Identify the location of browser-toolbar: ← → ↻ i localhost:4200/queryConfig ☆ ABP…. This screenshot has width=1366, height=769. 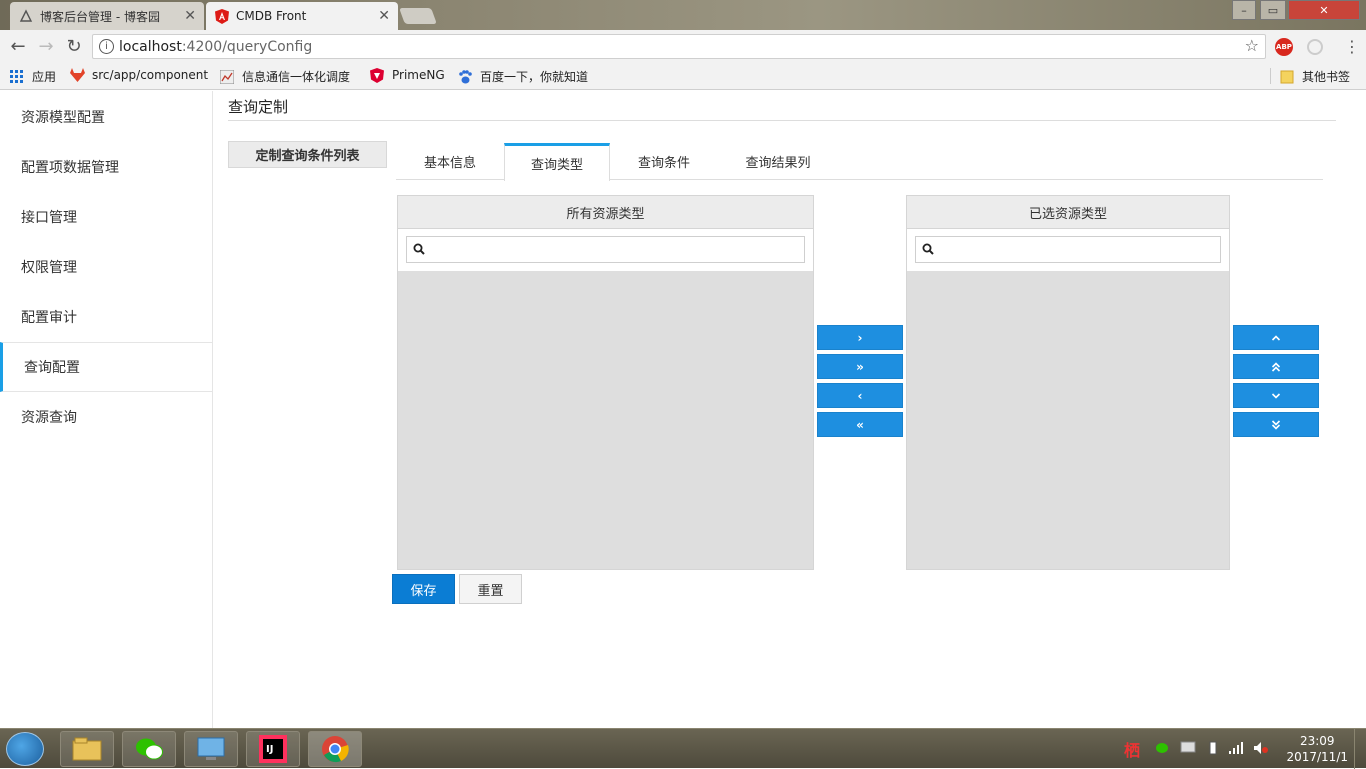
(683, 46).